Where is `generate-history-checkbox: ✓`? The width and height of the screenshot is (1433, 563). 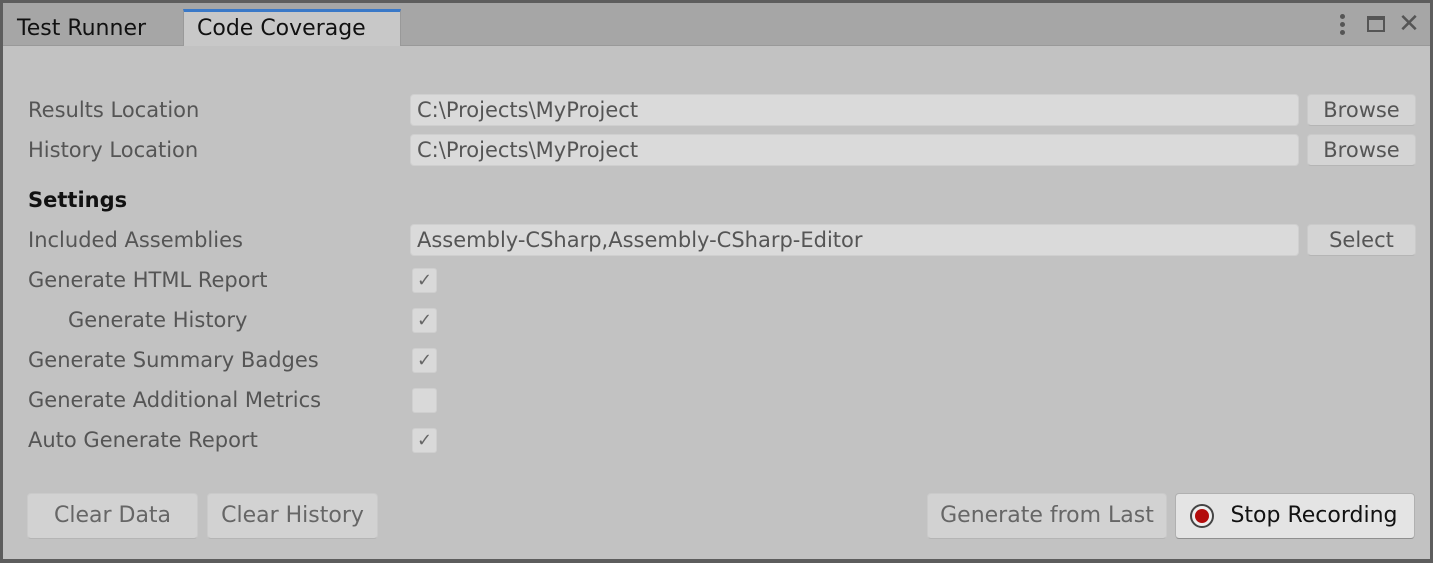
generate-history-checkbox: ✓ is located at coordinates (424, 320).